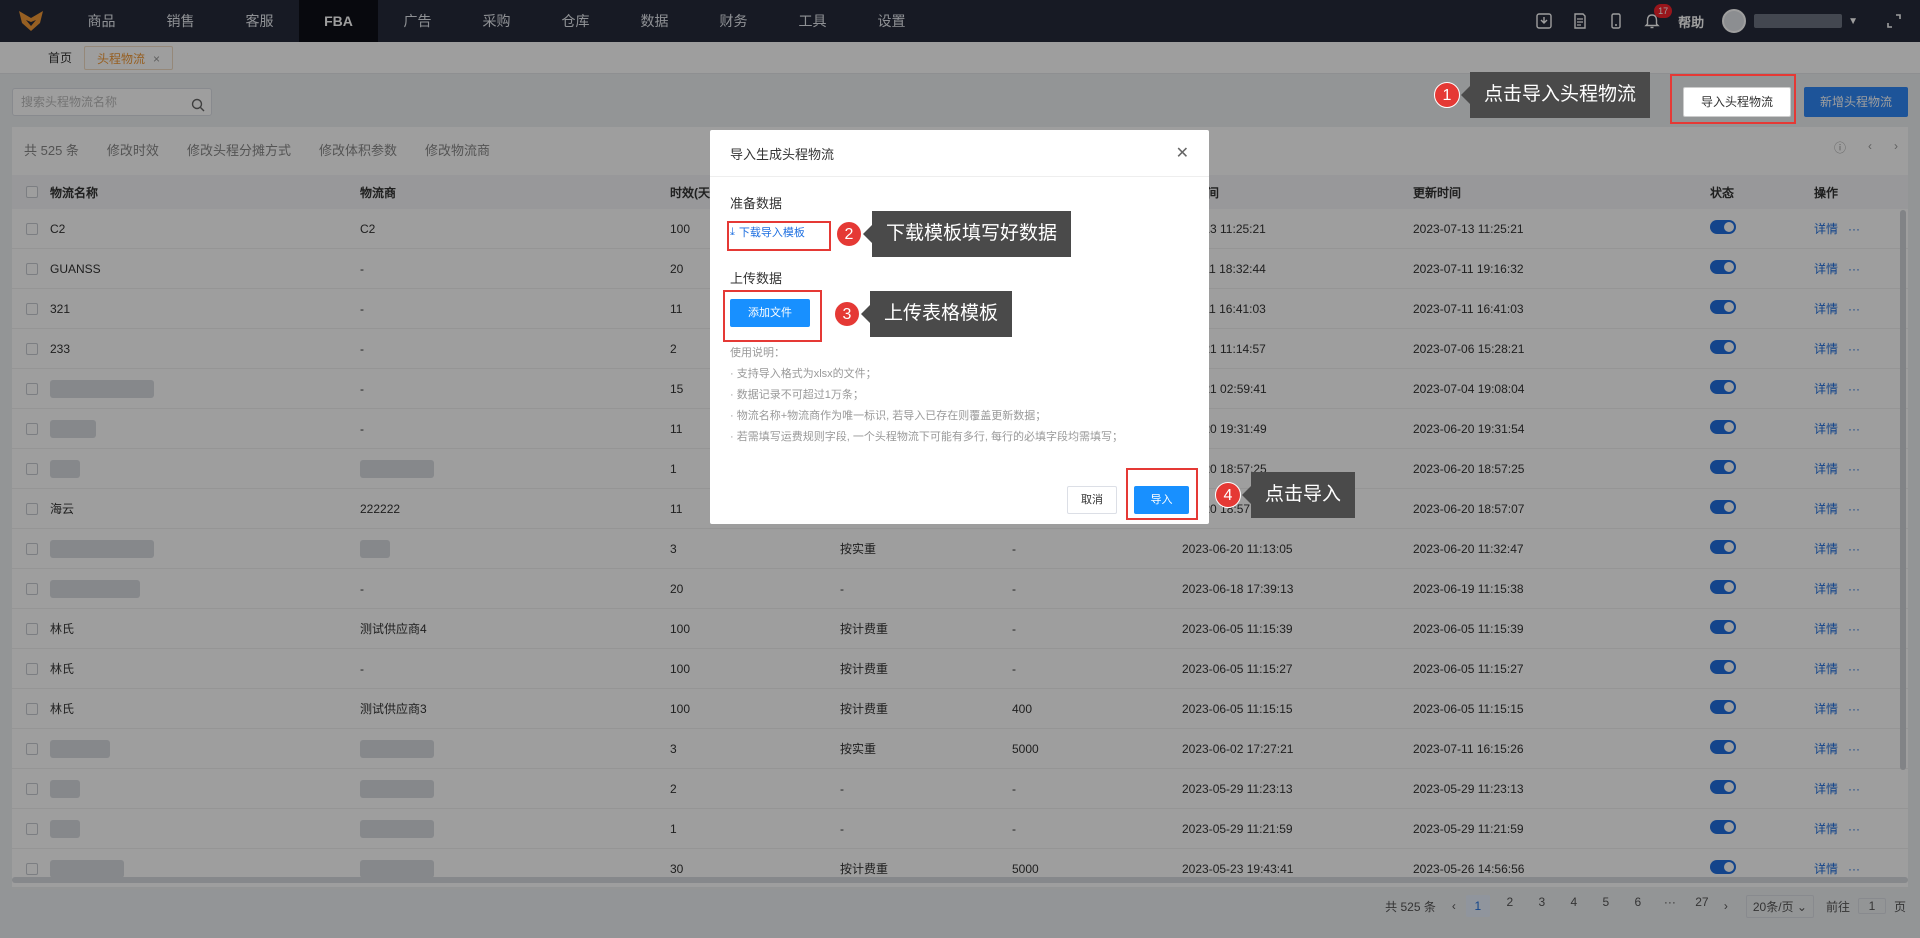  Describe the element at coordinates (849, 234) in the screenshot. I see `step-number: 2` at that location.